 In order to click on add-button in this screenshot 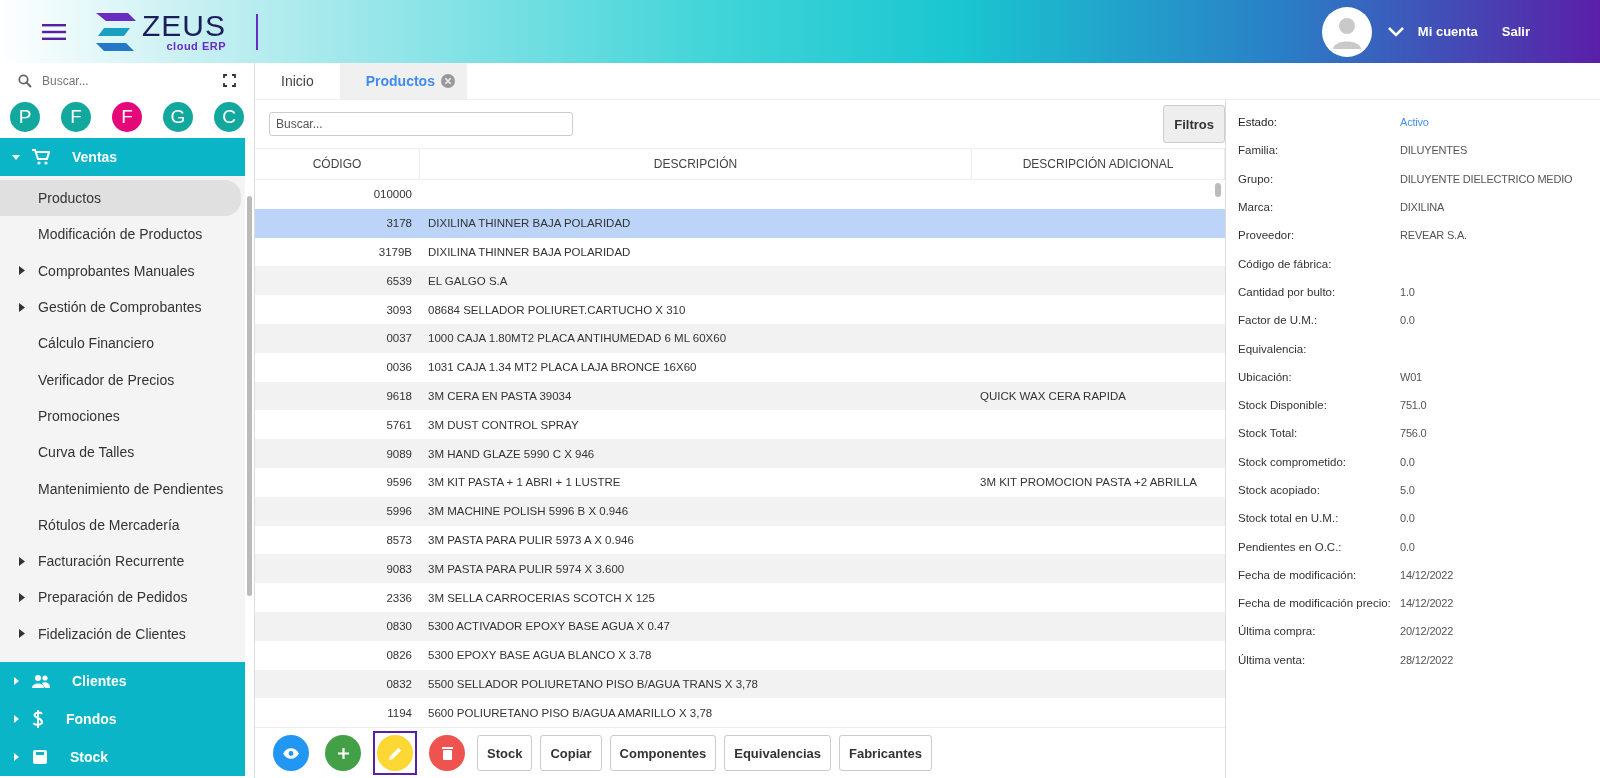, I will do `click(343, 753)`.